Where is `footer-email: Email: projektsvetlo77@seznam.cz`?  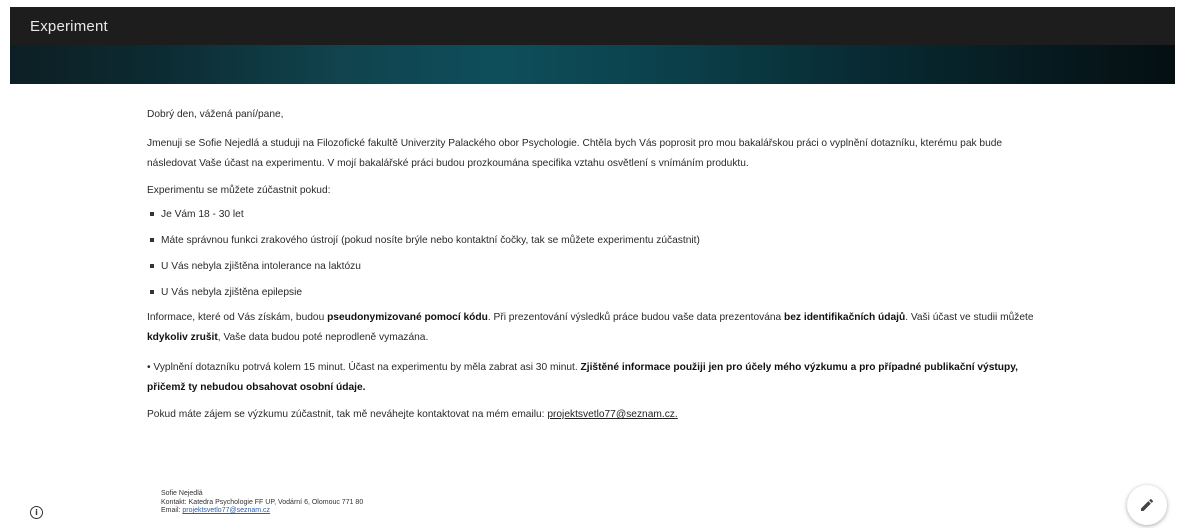 footer-email: Email: projektsvetlo77@seznam.cz is located at coordinates (262, 511).